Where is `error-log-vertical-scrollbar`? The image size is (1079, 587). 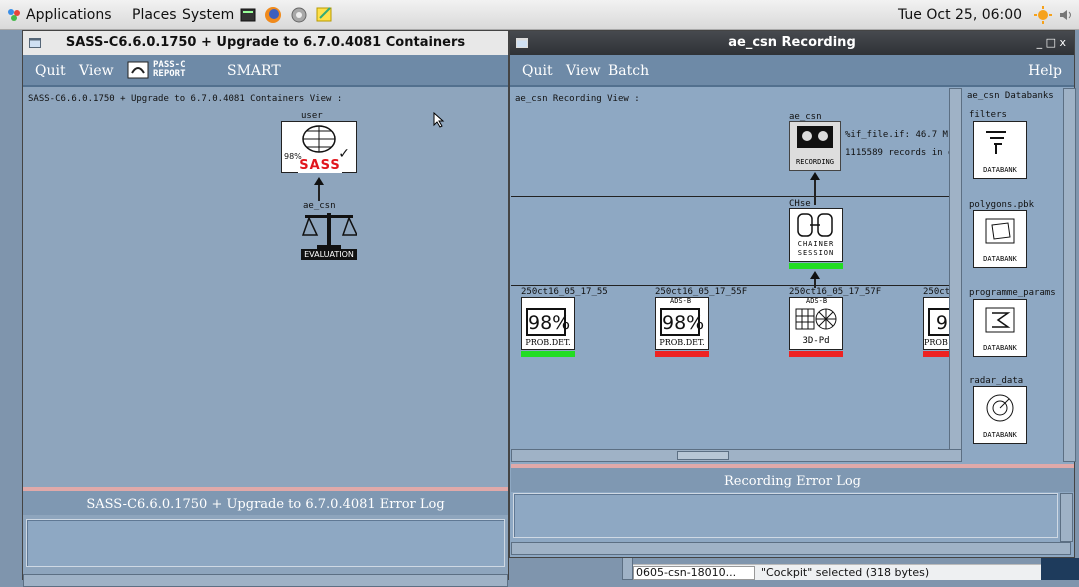
error-log-vertical-scrollbar is located at coordinates (1066, 517).